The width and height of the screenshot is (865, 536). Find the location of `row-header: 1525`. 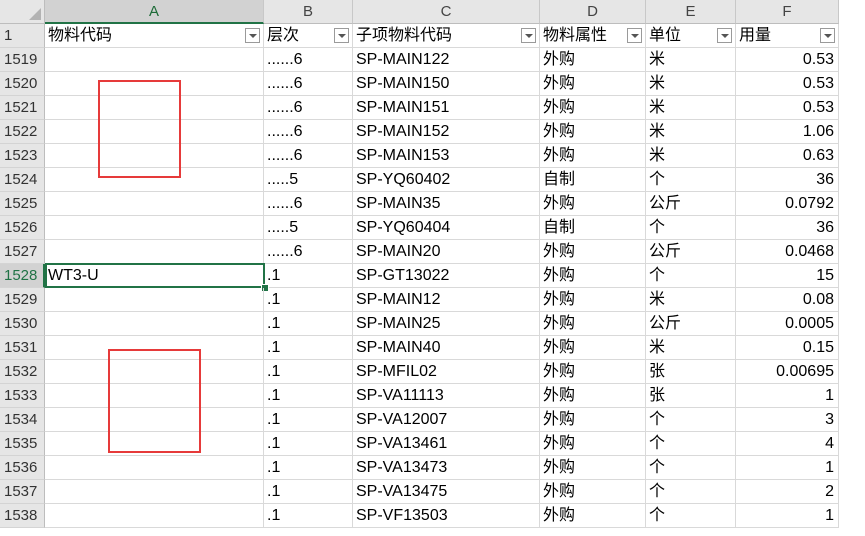

row-header: 1525 is located at coordinates (22, 204).